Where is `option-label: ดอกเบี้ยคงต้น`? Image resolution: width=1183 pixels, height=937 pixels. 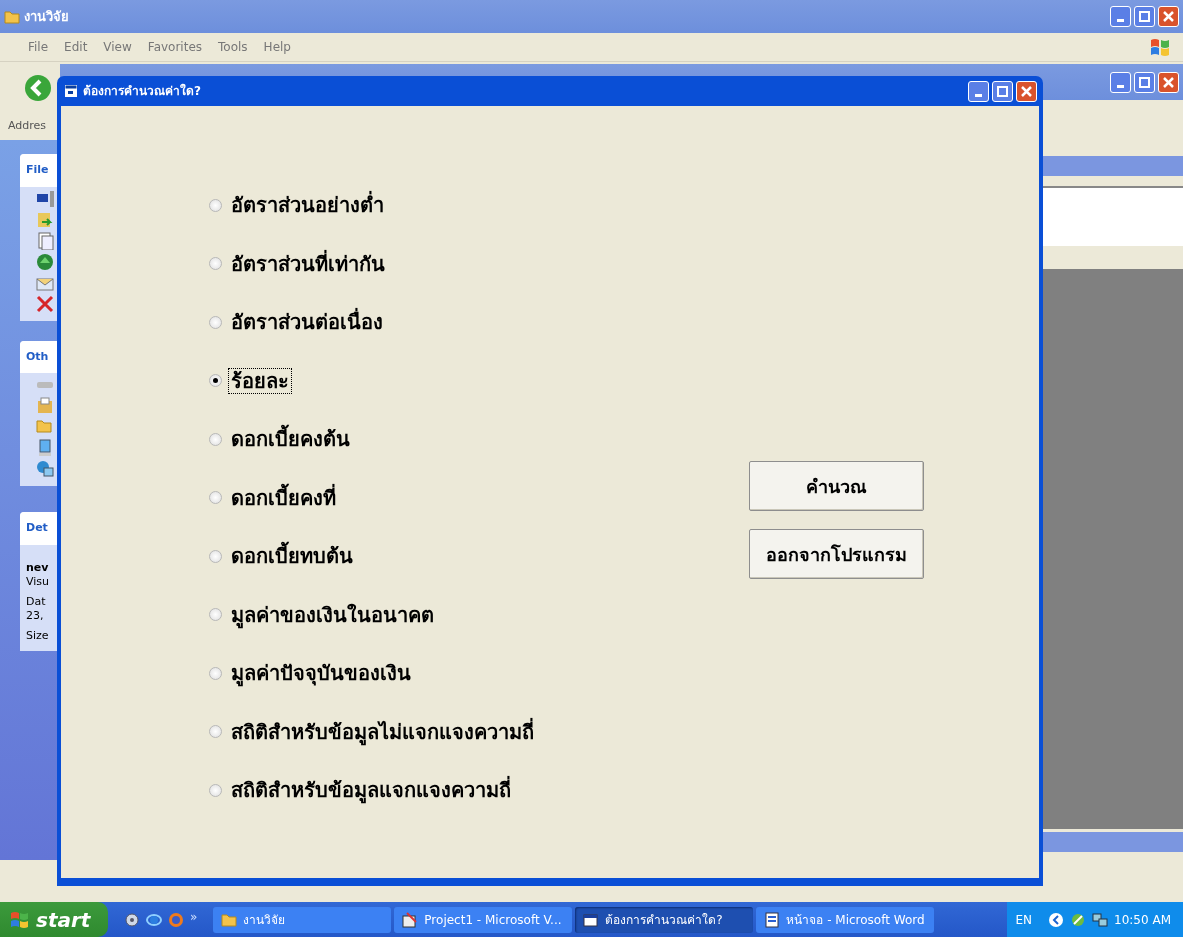 option-label: ดอกเบี้ยคงต้น is located at coordinates (290, 439).